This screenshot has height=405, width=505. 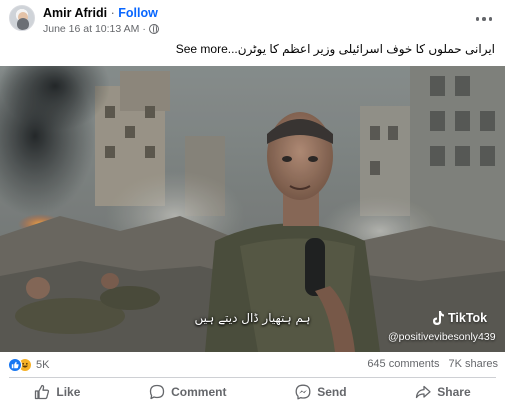 I want to click on comment-button: Comment, so click(x=187, y=392).